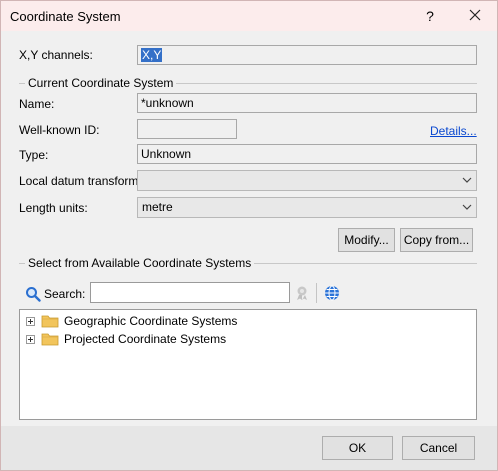  I want to click on units-value: metre, so click(157, 207).